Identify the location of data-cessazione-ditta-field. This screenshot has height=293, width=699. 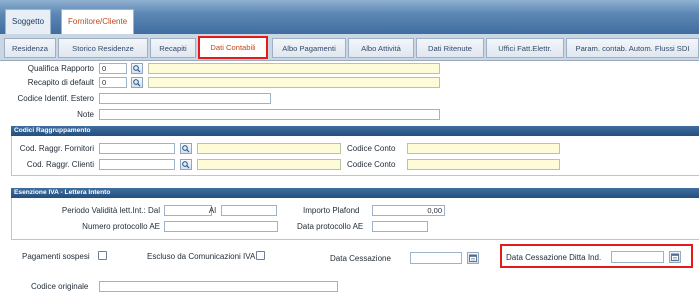
(637, 257).